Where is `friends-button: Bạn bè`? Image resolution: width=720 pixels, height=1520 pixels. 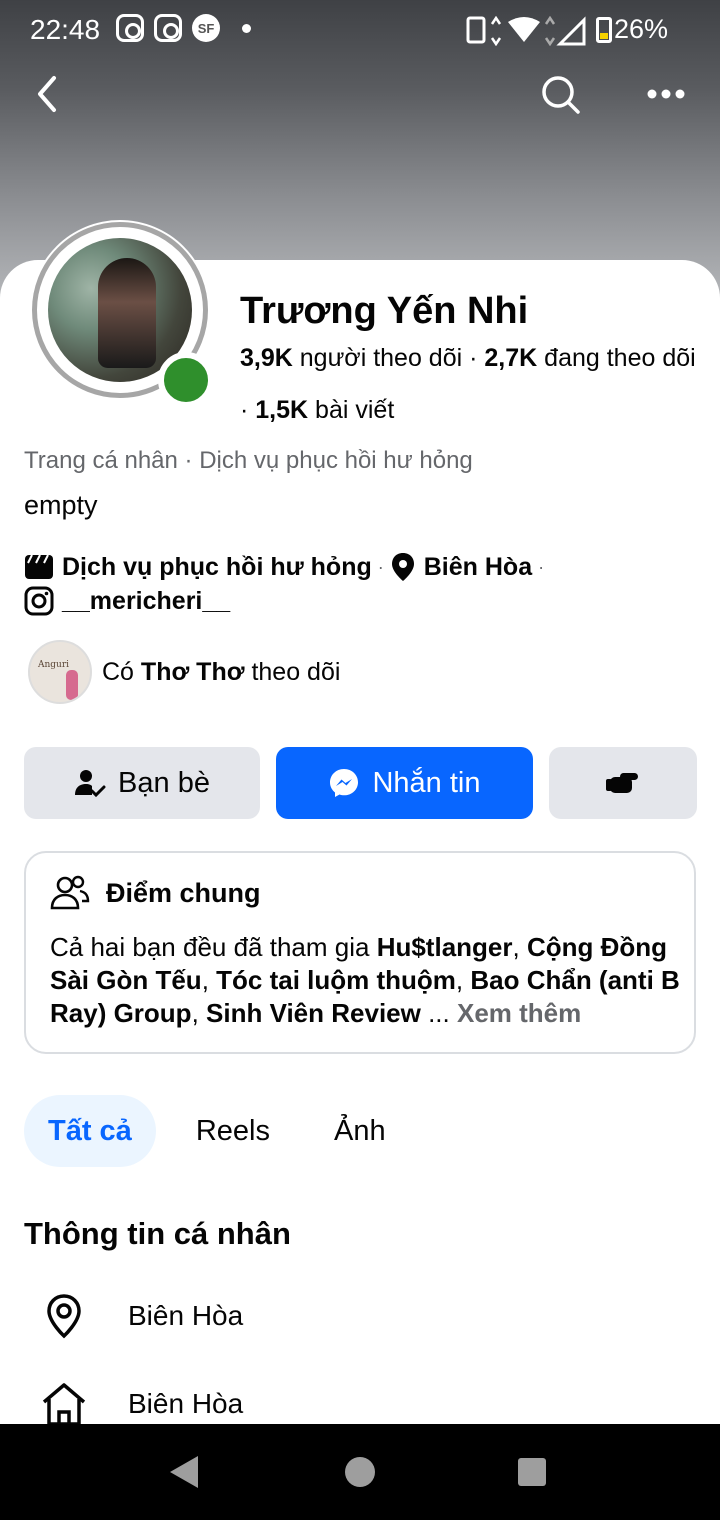
friends-button: Bạn bè is located at coordinates (142, 783).